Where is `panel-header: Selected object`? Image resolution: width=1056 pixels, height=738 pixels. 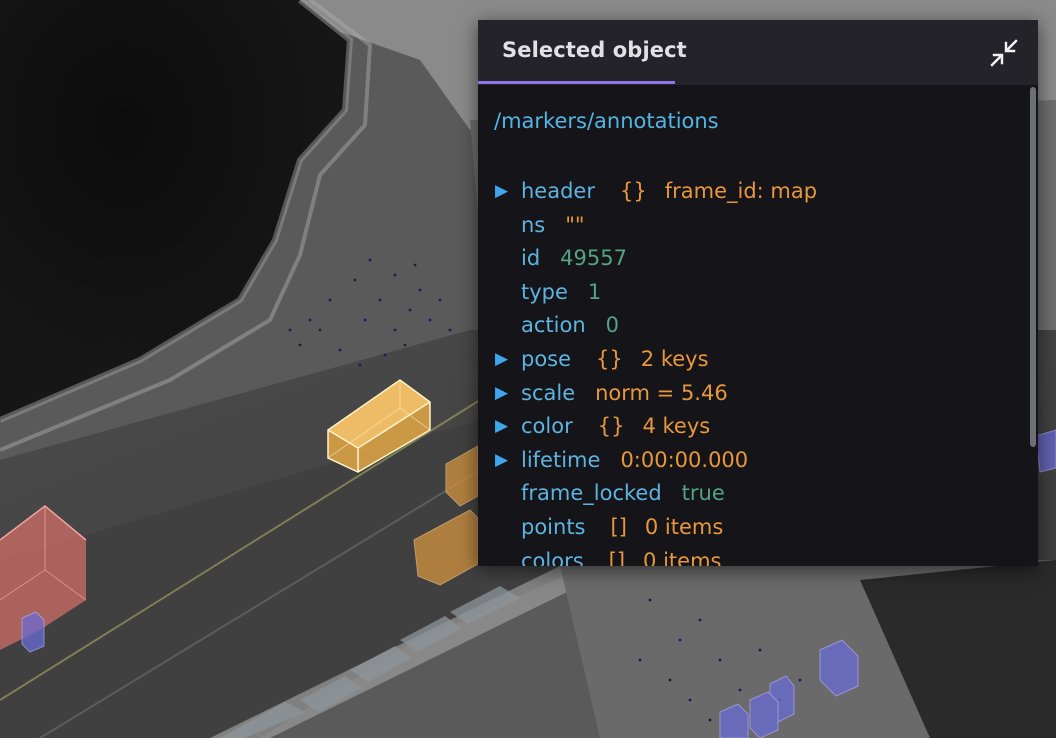 panel-header: Selected object is located at coordinates (758, 52).